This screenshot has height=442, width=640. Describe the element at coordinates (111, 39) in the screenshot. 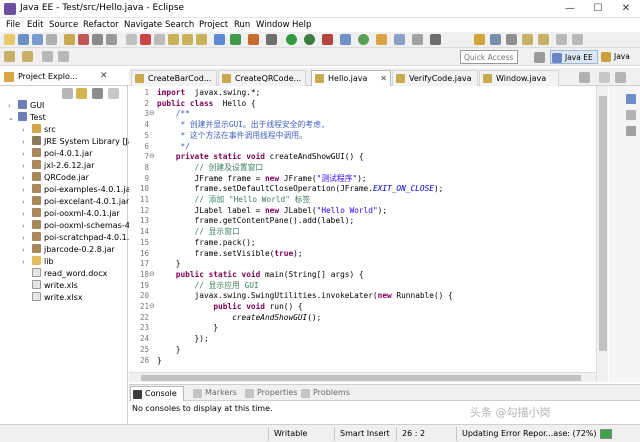

I see `resume-icon` at that location.